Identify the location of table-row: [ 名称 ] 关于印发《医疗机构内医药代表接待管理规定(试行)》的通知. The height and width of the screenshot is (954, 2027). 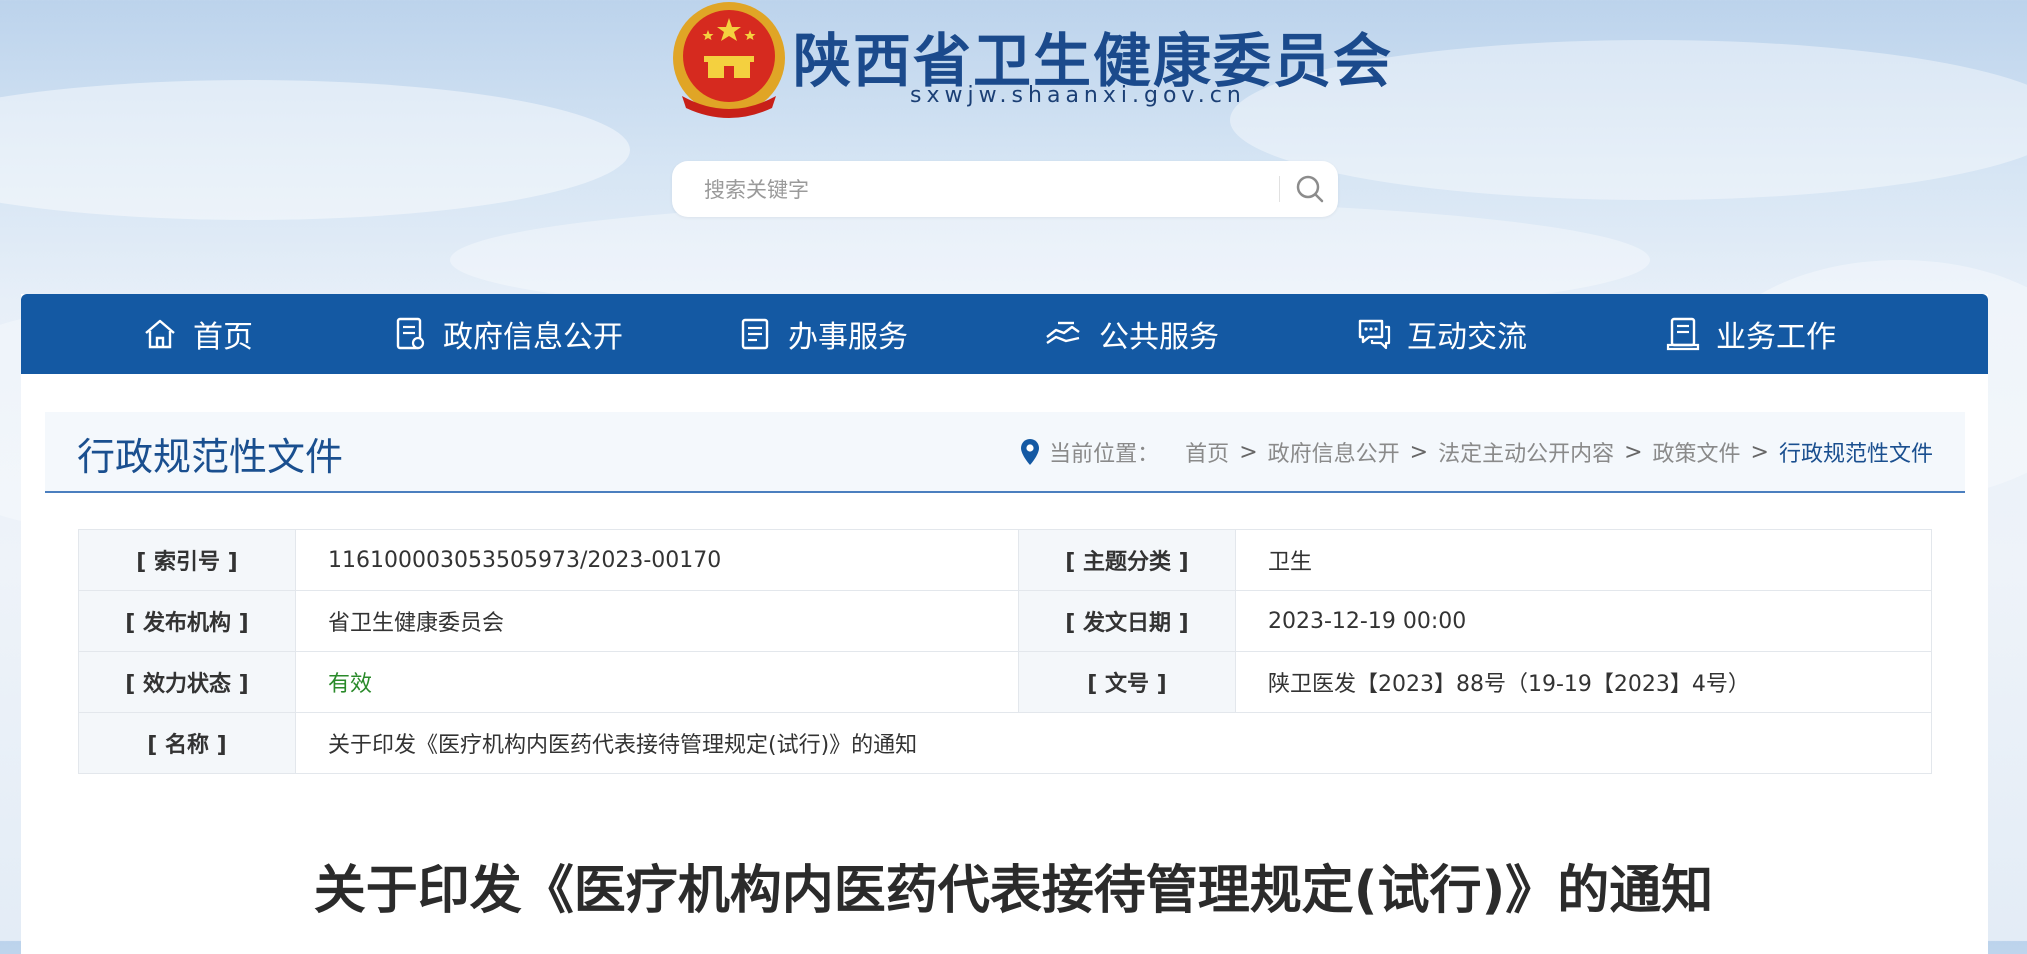
(1005, 743).